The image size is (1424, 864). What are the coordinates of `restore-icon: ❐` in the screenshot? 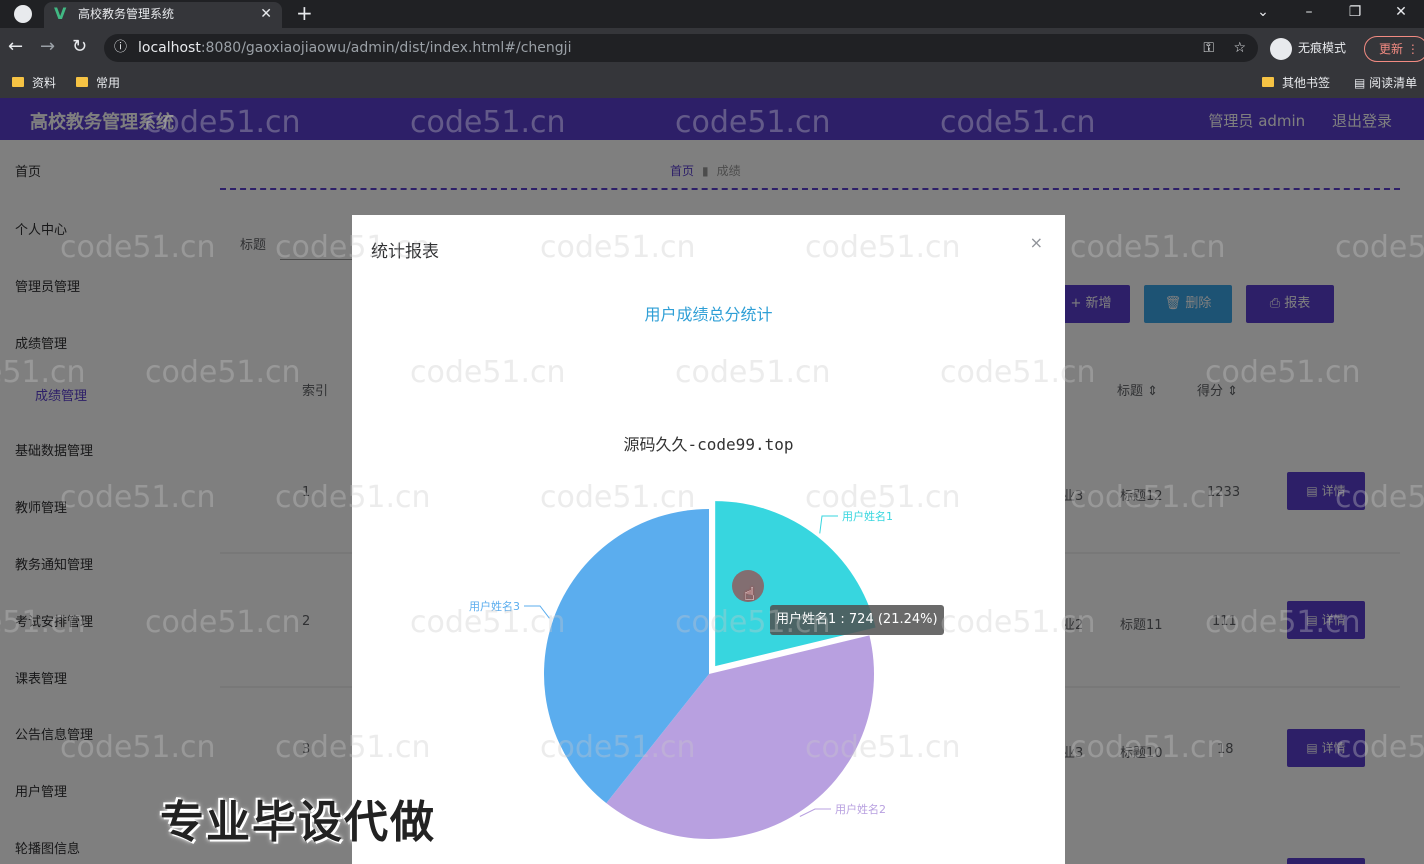 It's located at (1355, 14).